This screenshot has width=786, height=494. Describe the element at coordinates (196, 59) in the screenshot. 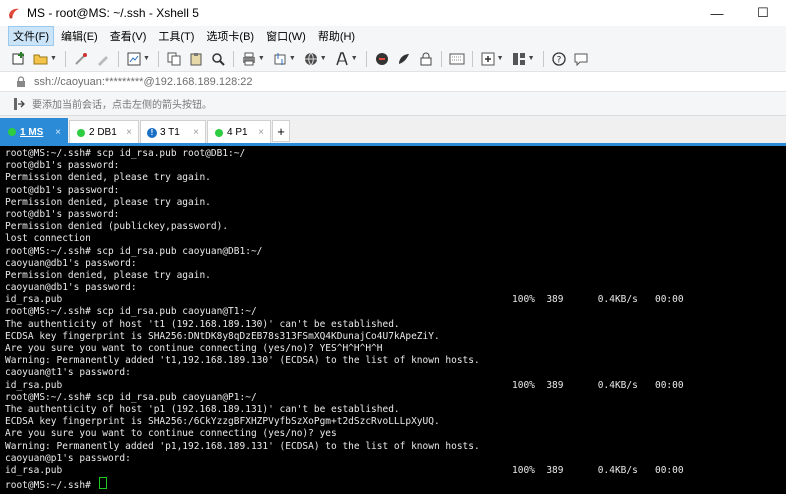

I see `paste-icon` at that location.